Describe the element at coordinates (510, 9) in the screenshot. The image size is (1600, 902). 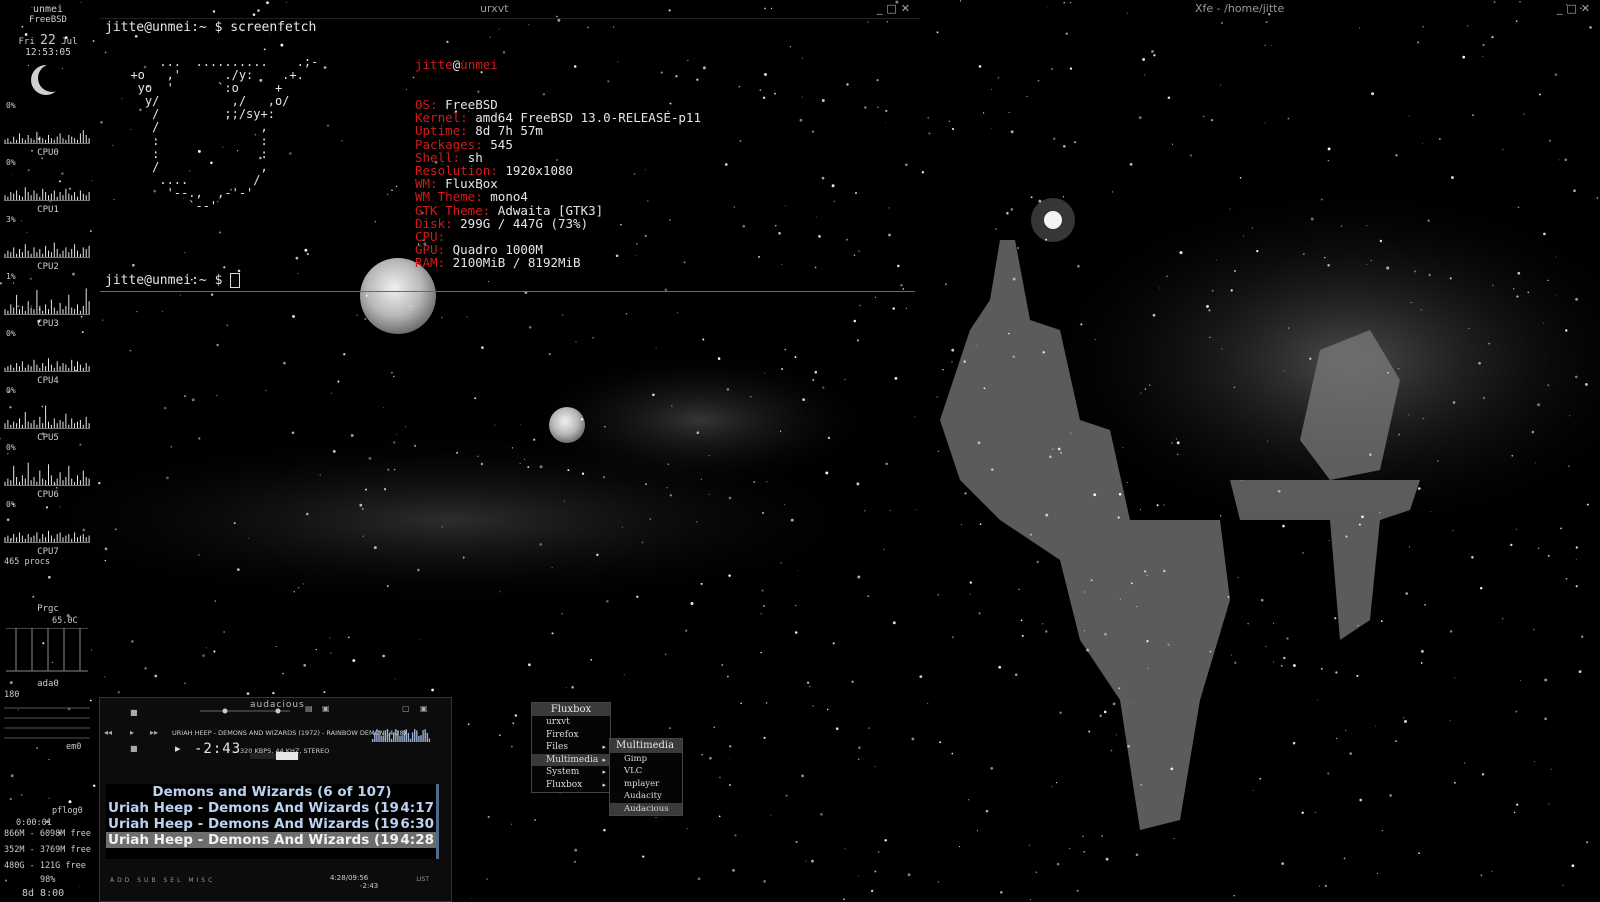
I see `terminal-titlebar: urxvt _□✕` at that location.